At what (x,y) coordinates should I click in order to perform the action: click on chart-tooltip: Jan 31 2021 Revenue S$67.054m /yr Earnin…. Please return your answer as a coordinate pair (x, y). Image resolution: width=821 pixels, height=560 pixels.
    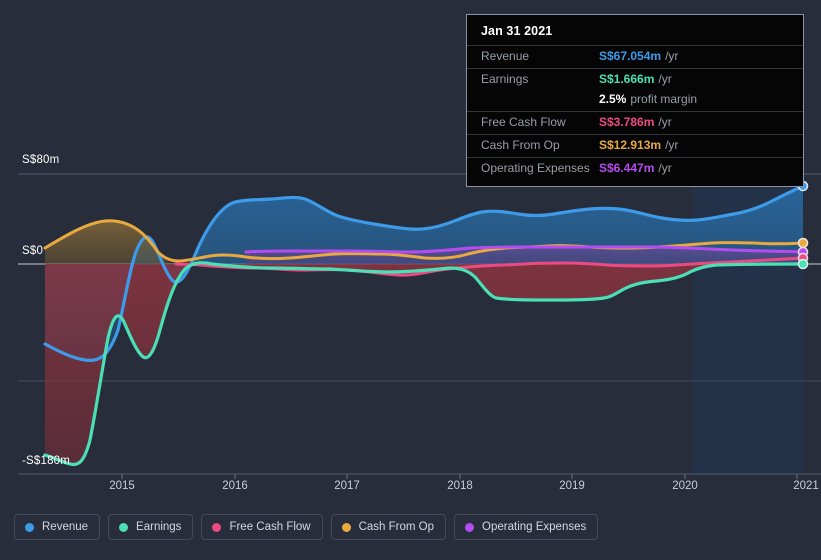
    Looking at the image, I should click on (635, 100).